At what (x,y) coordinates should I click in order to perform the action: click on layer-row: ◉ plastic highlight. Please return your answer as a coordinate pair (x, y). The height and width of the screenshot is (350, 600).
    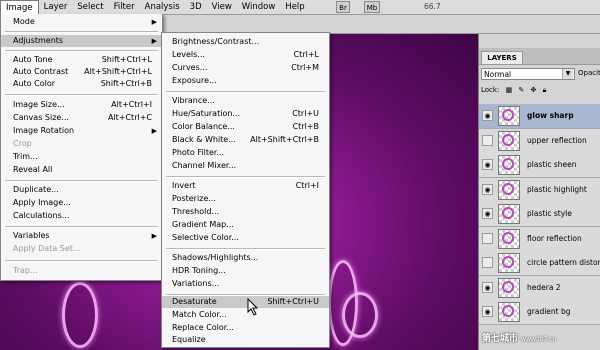
    Looking at the image, I should click on (539, 190).